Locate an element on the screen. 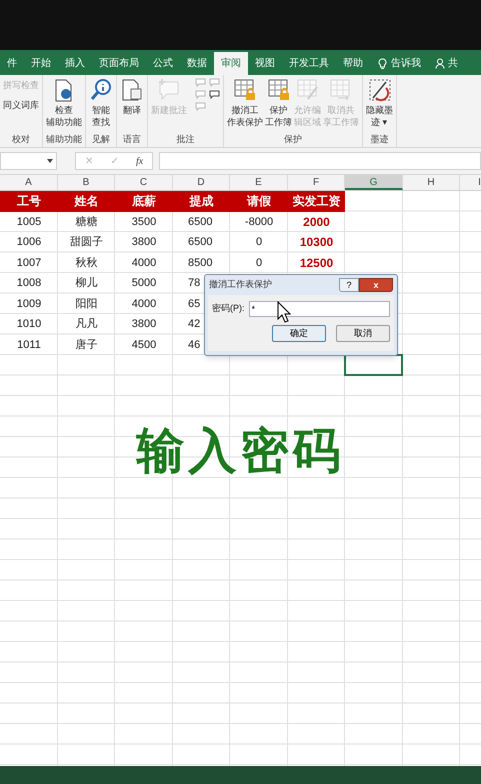 The width and height of the screenshot is (481, 784). function-button: fx is located at coordinates (140, 161).